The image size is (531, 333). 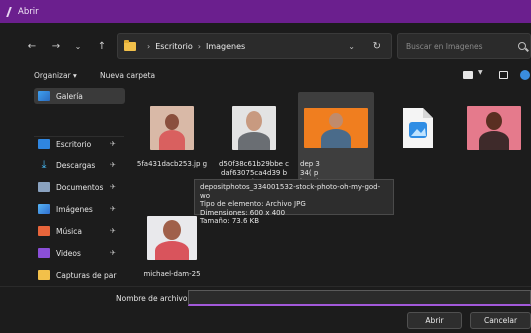 I want to click on image-file-icon, so click(x=418, y=128).